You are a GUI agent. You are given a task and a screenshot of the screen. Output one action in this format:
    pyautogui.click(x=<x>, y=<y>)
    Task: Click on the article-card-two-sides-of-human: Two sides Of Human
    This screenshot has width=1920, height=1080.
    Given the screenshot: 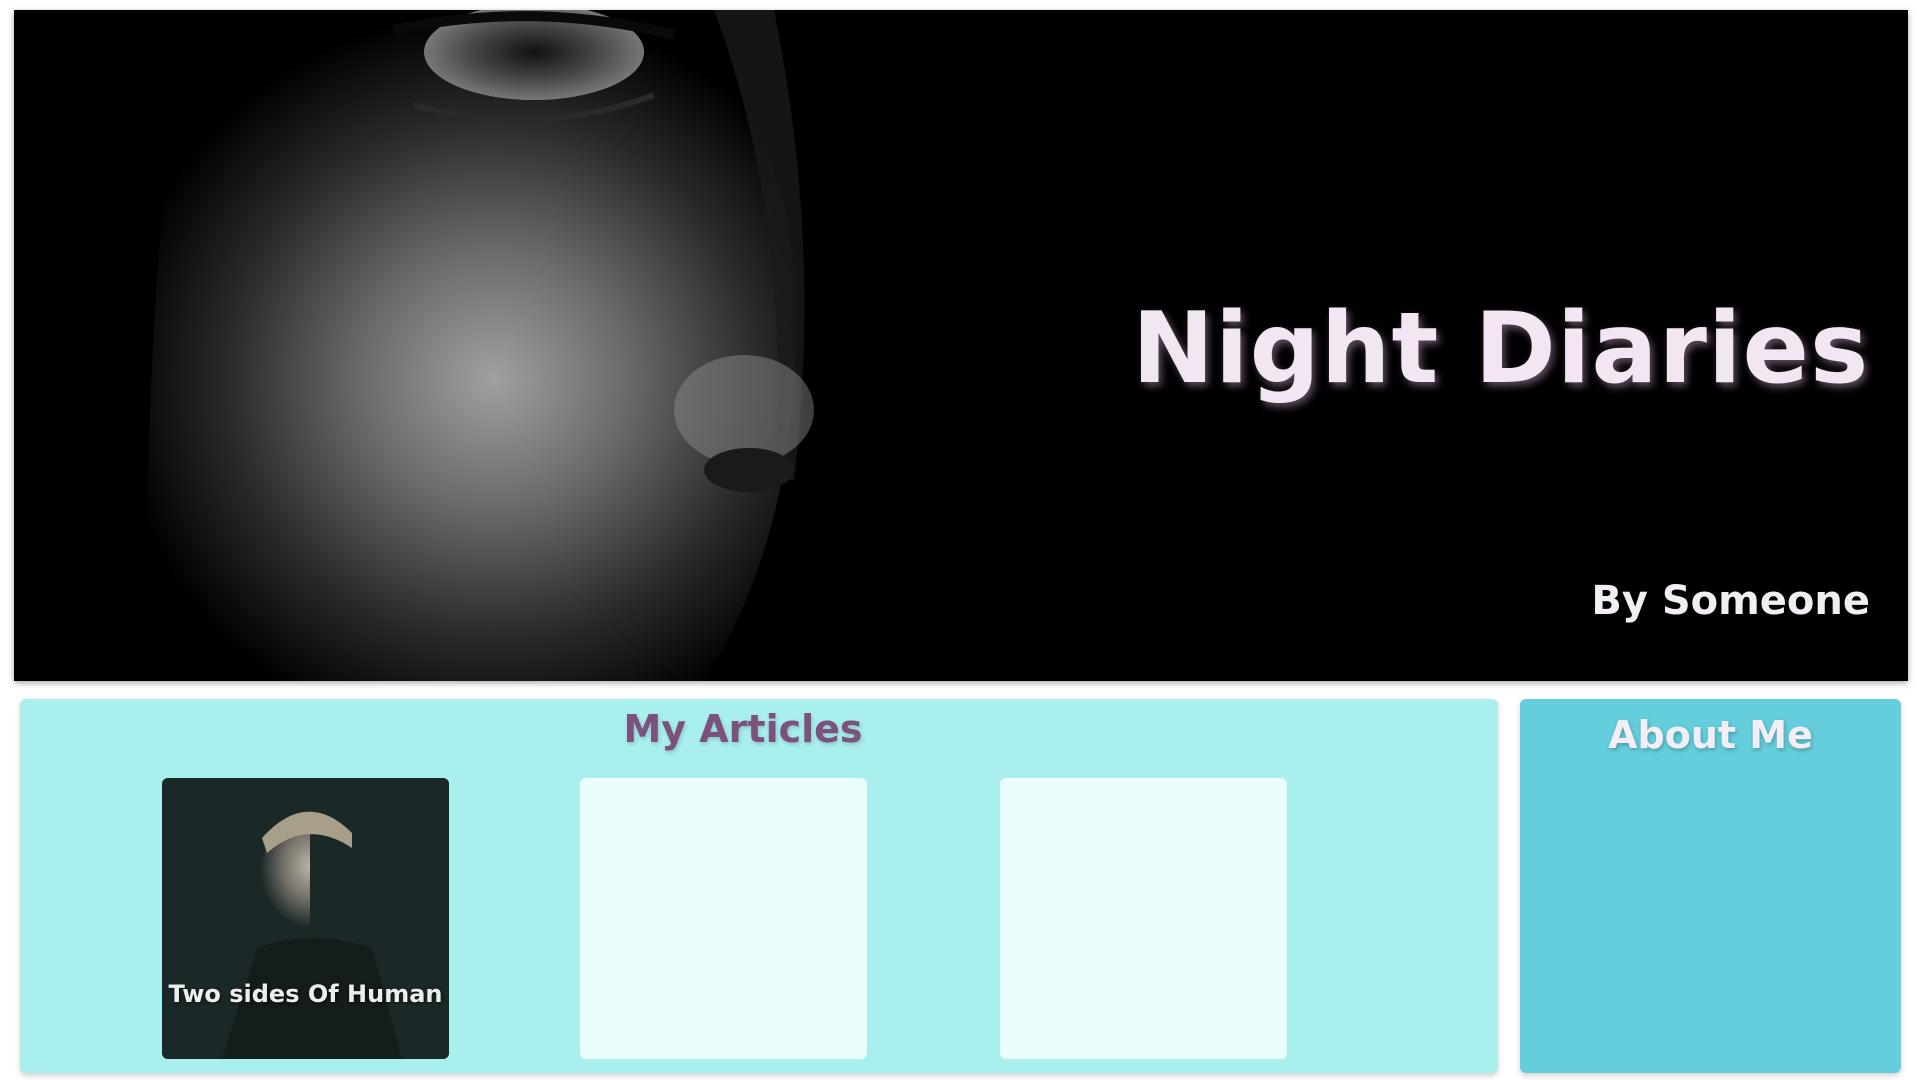 What is the action you would take?
    pyautogui.click(x=305, y=918)
    